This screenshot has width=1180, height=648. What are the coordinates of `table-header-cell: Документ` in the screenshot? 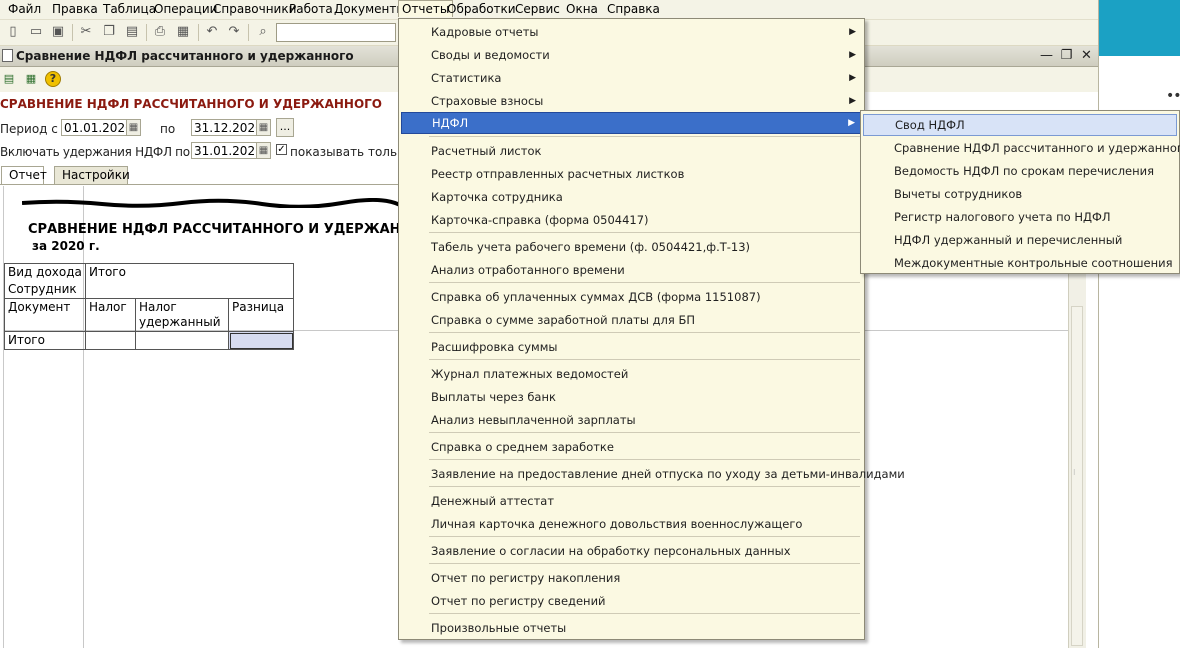 It's located at (45, 315).